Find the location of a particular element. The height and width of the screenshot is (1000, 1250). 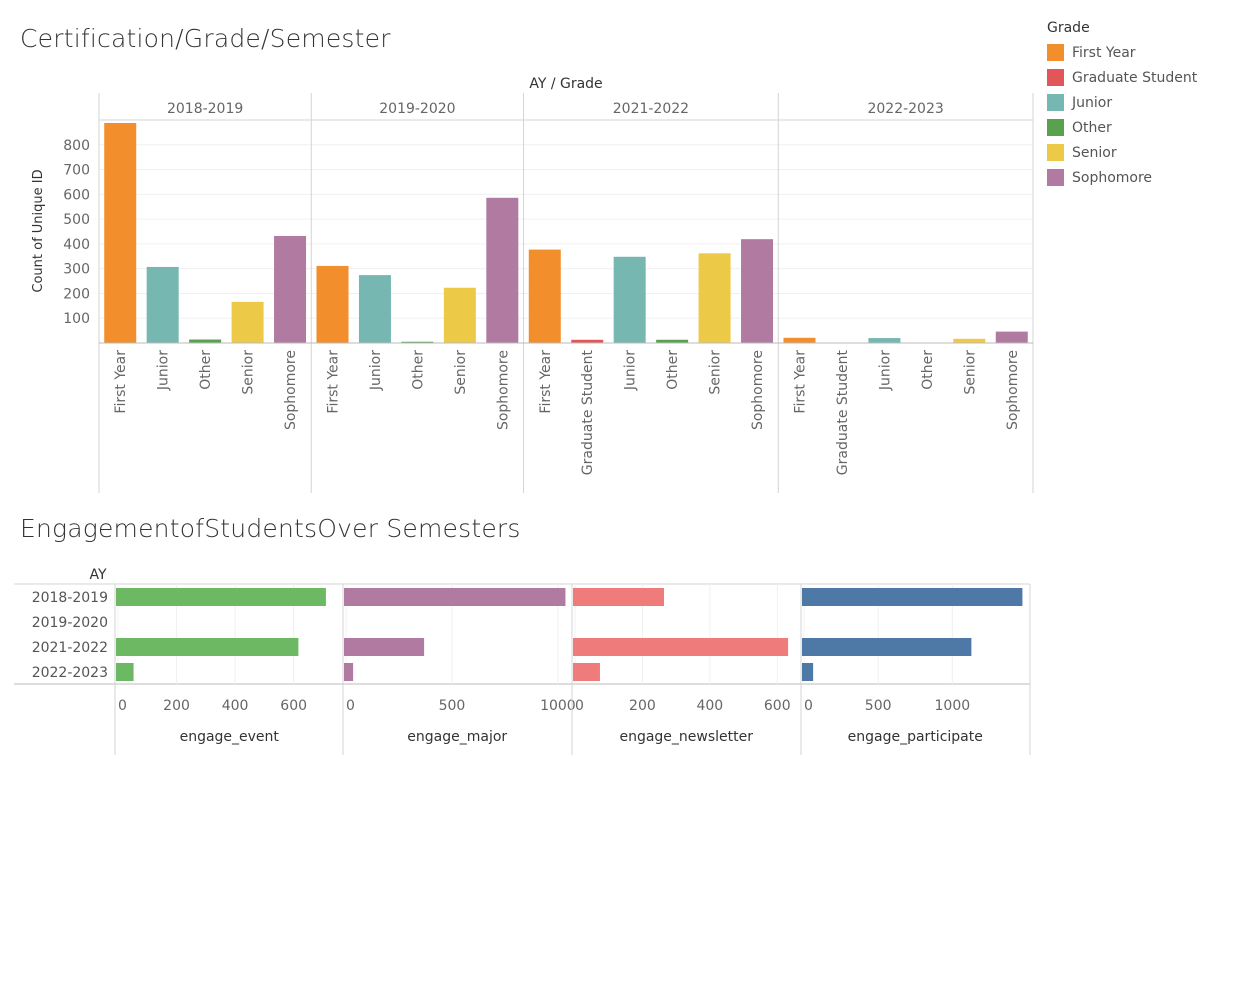

legend-item-first-year: First Year is located at coordinates (1122, 52).